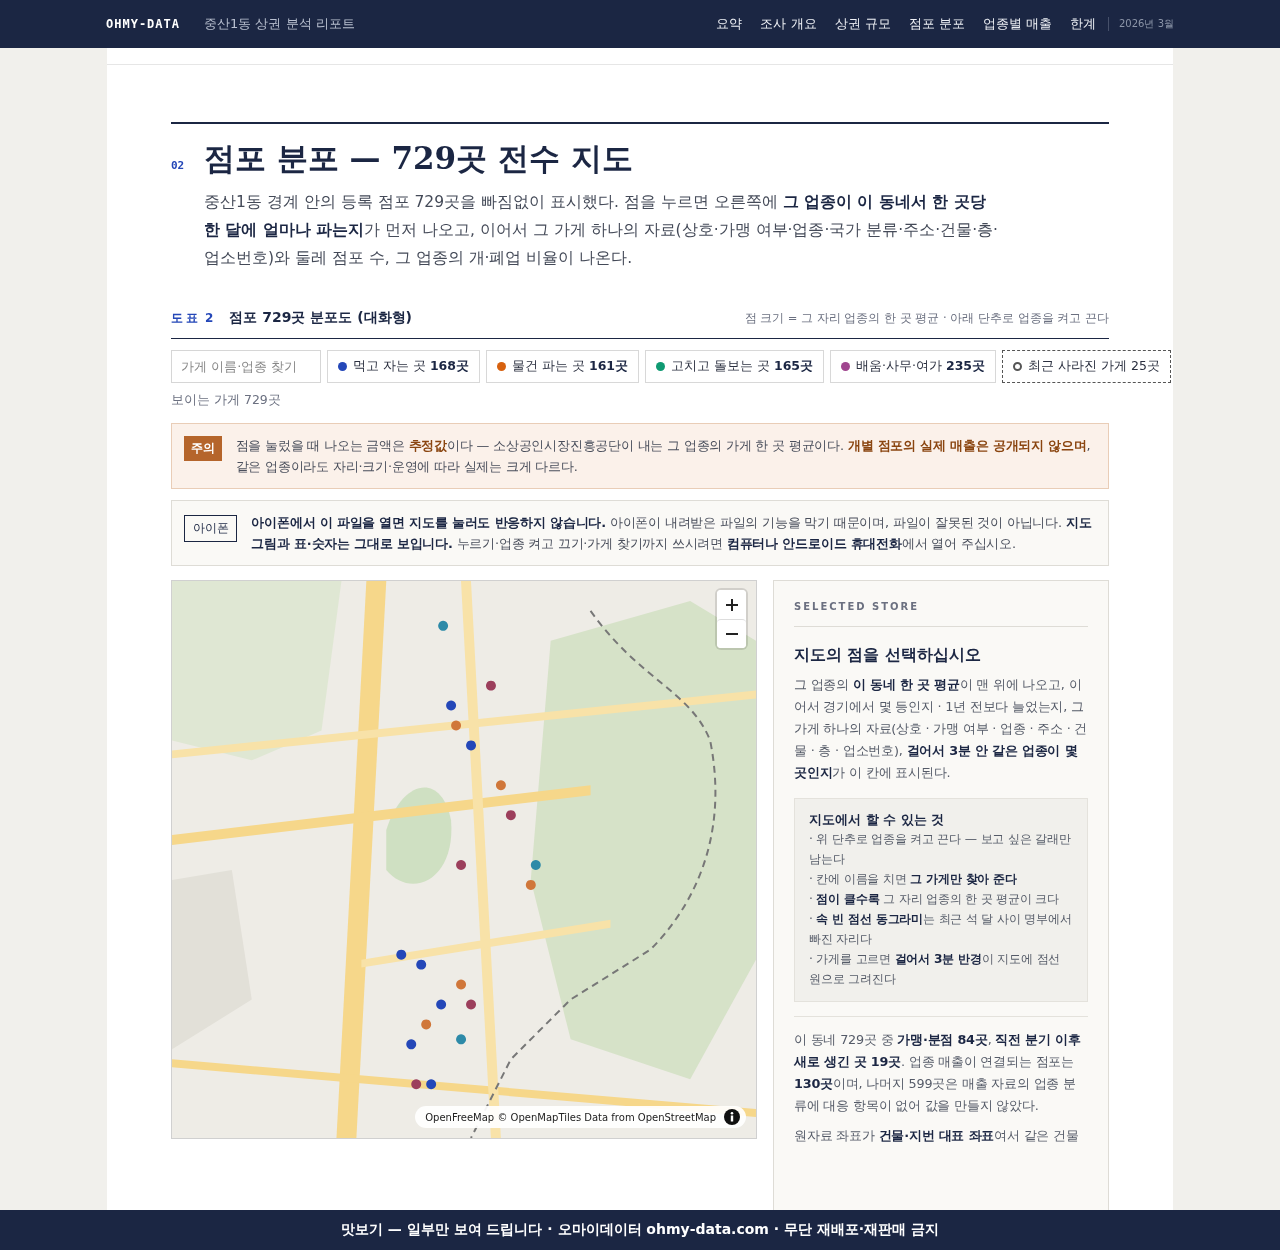 The height and width of the screenshot is (1250, 1280). What do you see at coordinates (640, 1230) in the screenshot?
I see `sample-notice: 맛보기 — 일부만 보여 드립니다 · 오마이데이터 ohmy-data.com · 무단 재배포·재판매 금지` at bounding box center [640, 1230].